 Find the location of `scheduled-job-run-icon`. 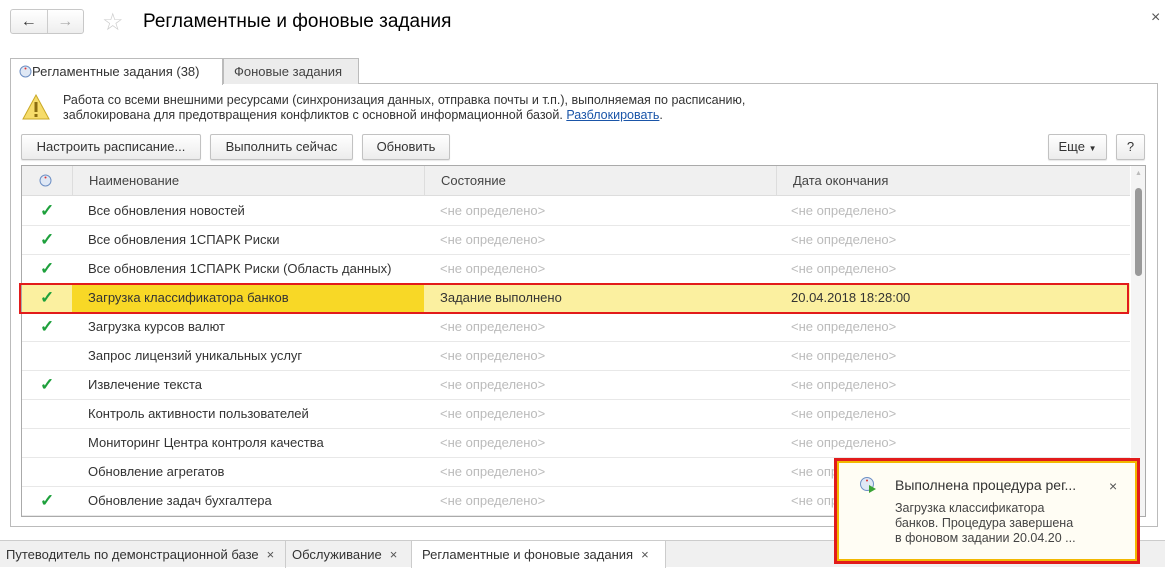

scheduled-job-run-icon is located at coordinates (868, 485).